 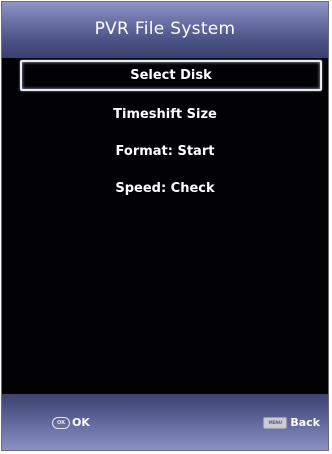 What do you see at coordinates (165, 422) in the screenshot?
I see `bottom-bar: OK OK MENU Back` at bounding box center [165, 422].